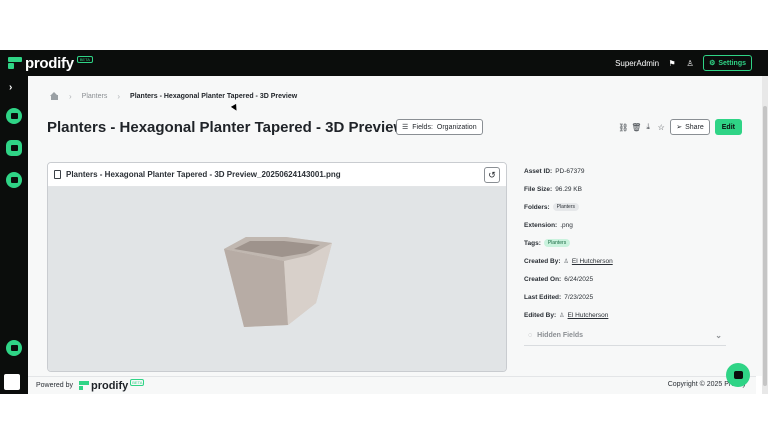 This screenshot has height=432, width=768. I want to click on hidden-fields-label: Hidden Fields, so click(560, 335).